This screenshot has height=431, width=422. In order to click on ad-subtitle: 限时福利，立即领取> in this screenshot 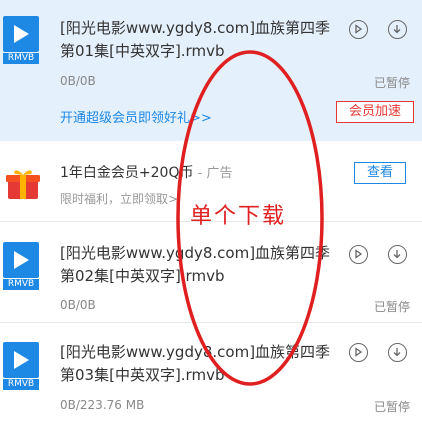, I will do `click(119, 198)`.